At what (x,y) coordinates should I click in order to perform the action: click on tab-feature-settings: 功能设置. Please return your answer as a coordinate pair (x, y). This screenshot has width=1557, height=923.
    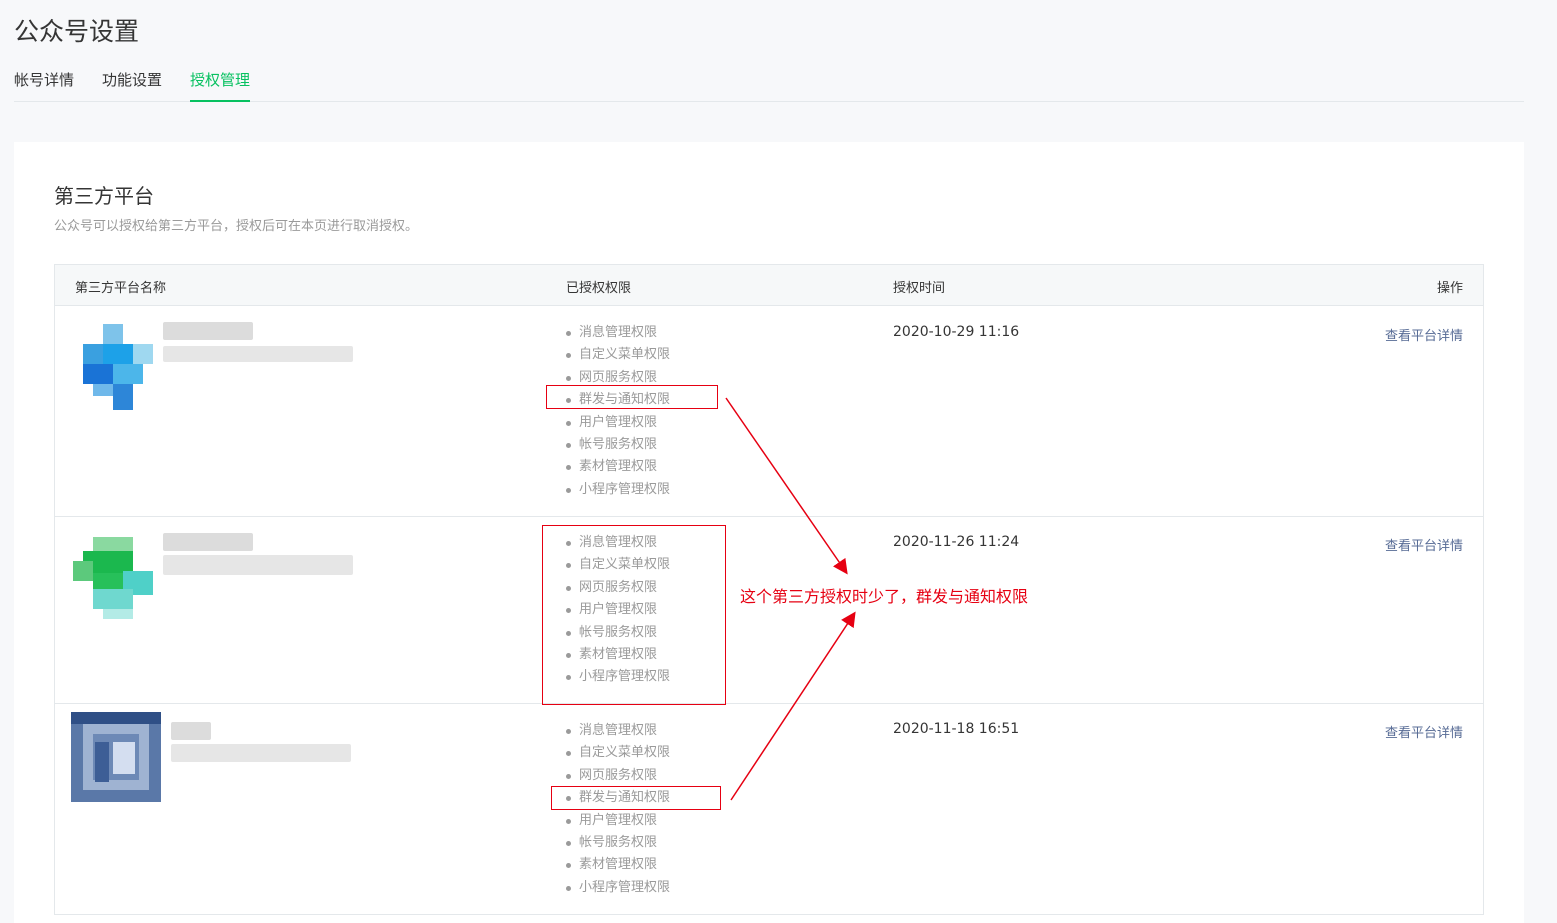
    Looking at the image, I should click on (132, 86).